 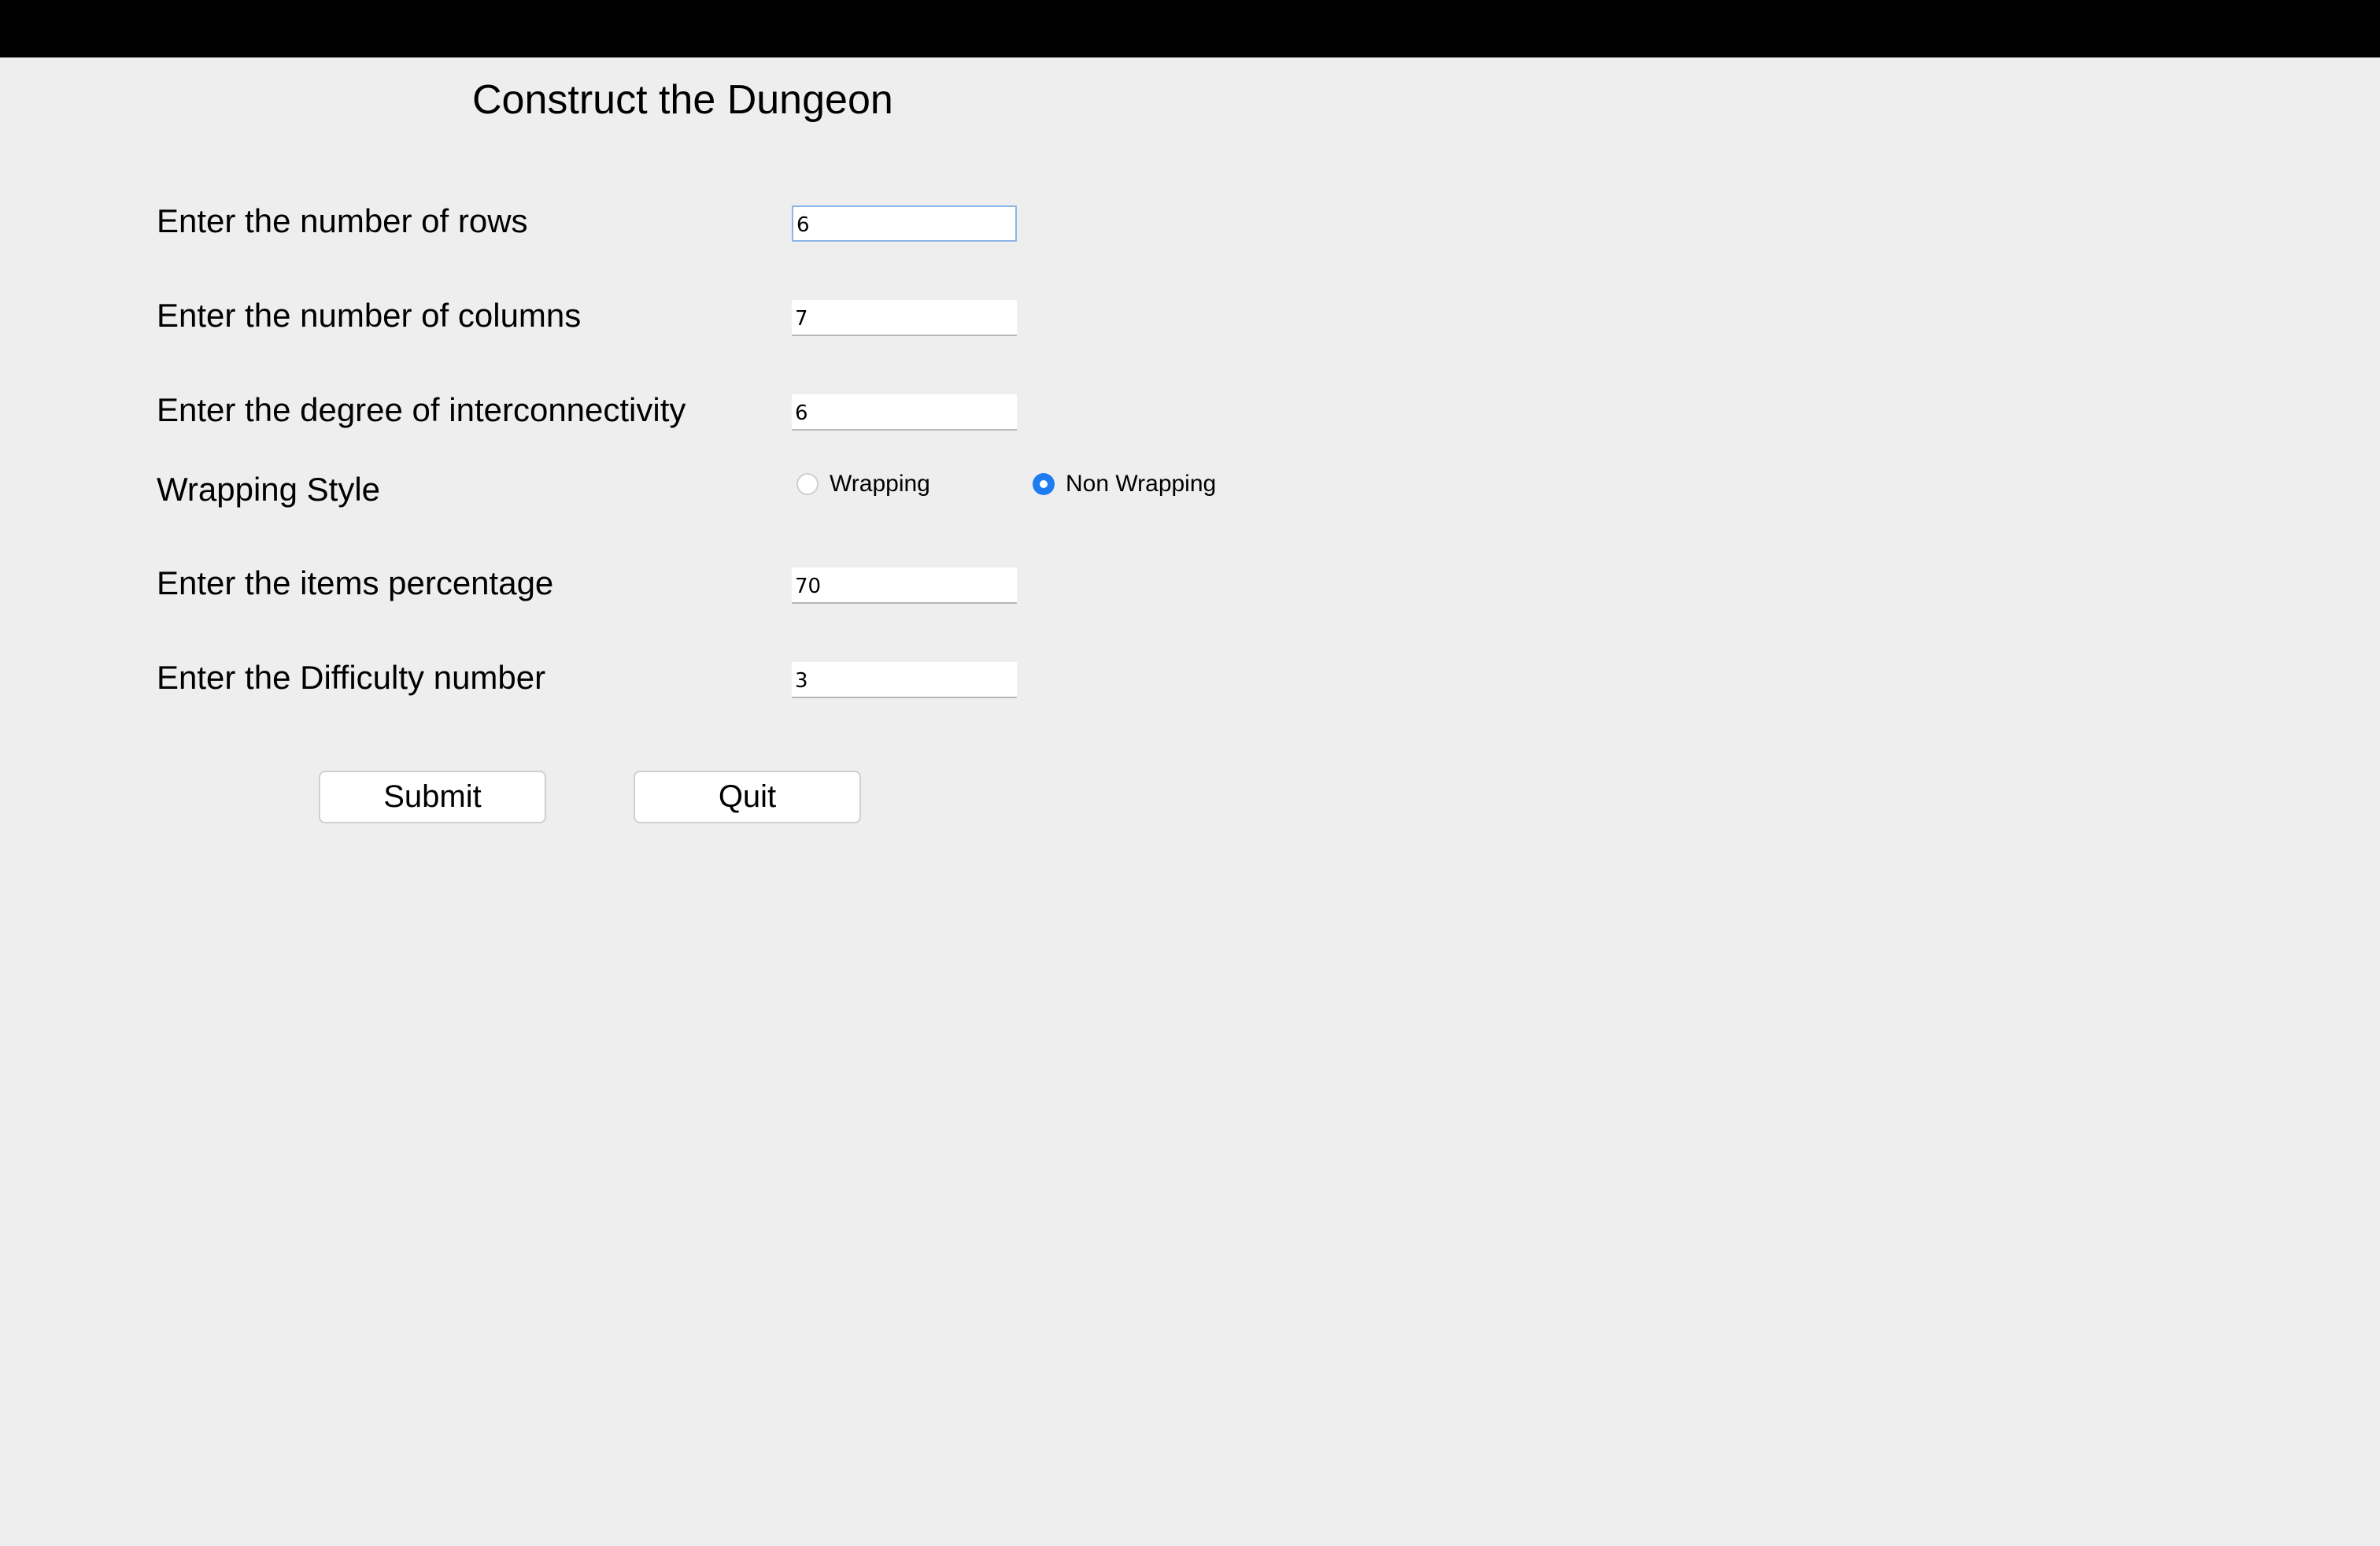 I want to click on wrapping-radio-circle, so click(x=807, y=484).